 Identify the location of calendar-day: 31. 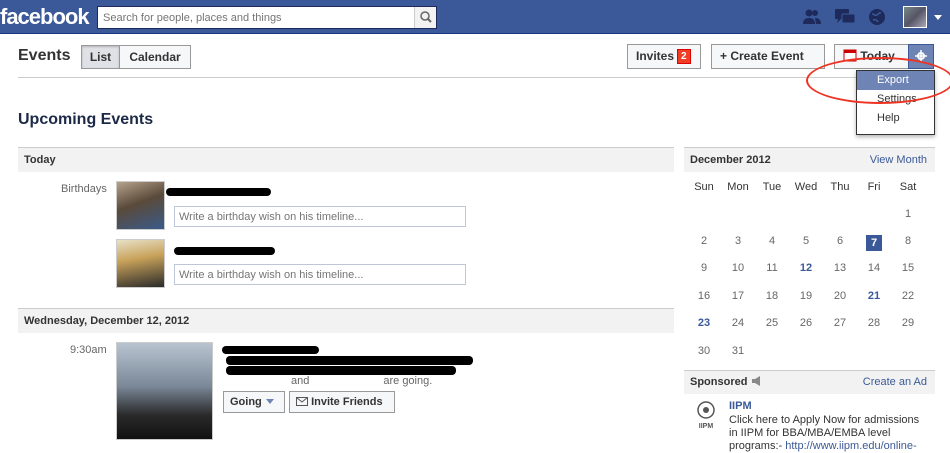
(738, 351).